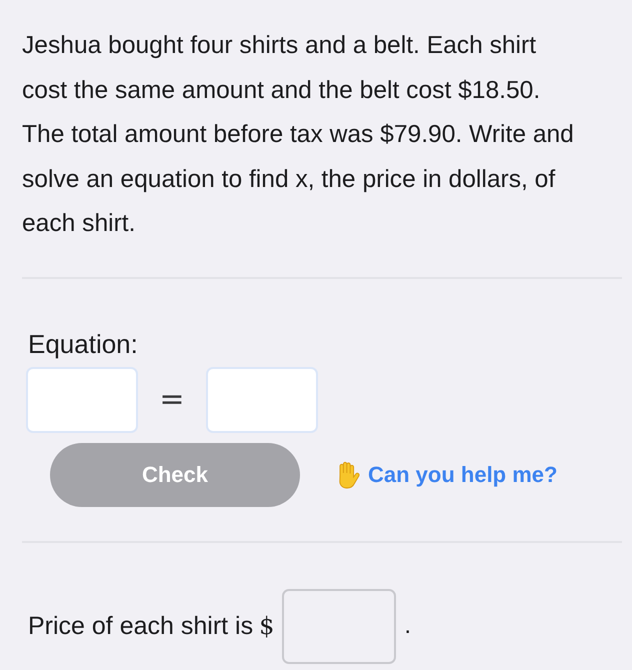 The width and height of the screenshot is (632, 670). I want to click on answer-prompt: Price of each shirt is, so click(141, 626).